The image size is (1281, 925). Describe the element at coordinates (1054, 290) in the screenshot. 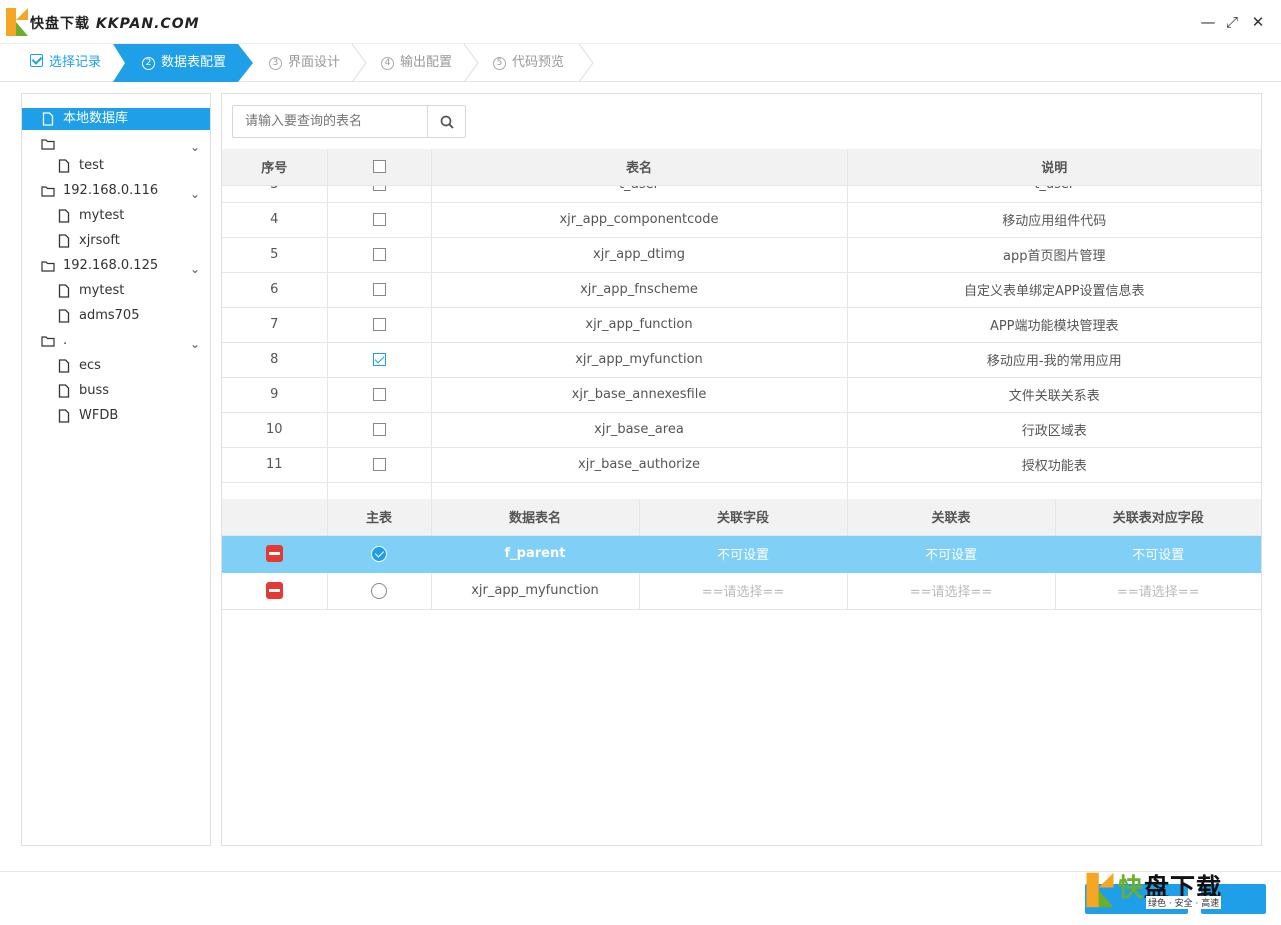

I see `table-description-cell: 自定义表单绑定APP设置信息表` at that location.